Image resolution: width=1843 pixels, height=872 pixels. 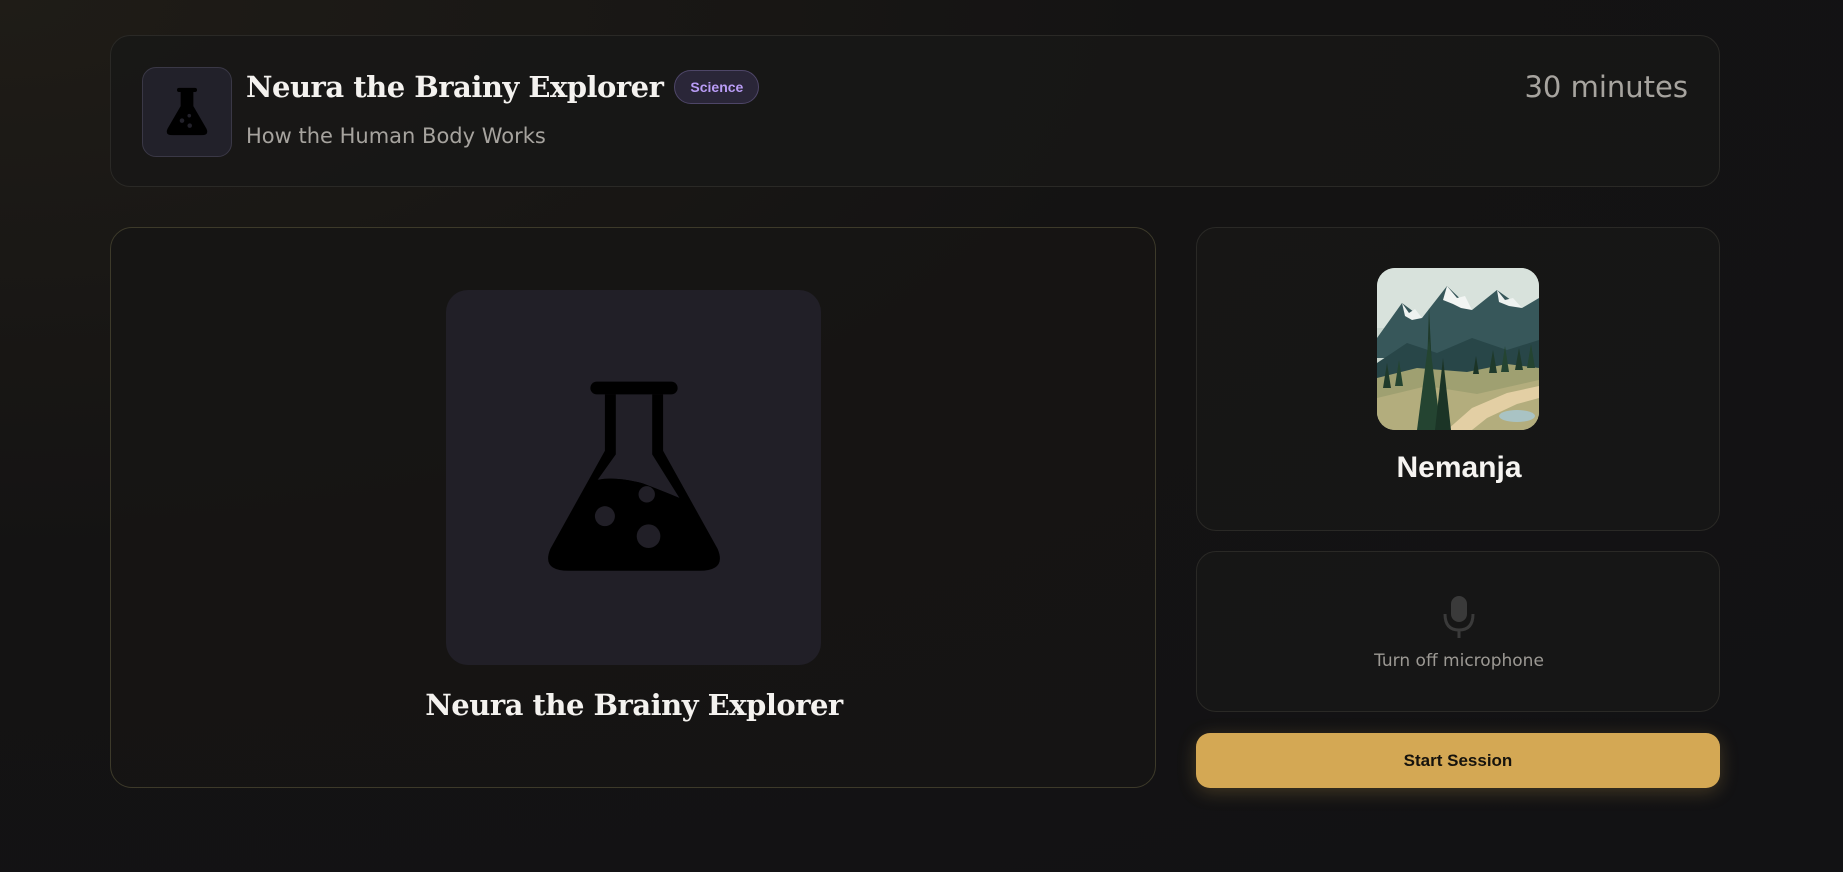 What do you see at coordinates (1459, 661) in the screenshot?
I see `microphone-label: Turn off microphone` at bounding box center [1459, 661].